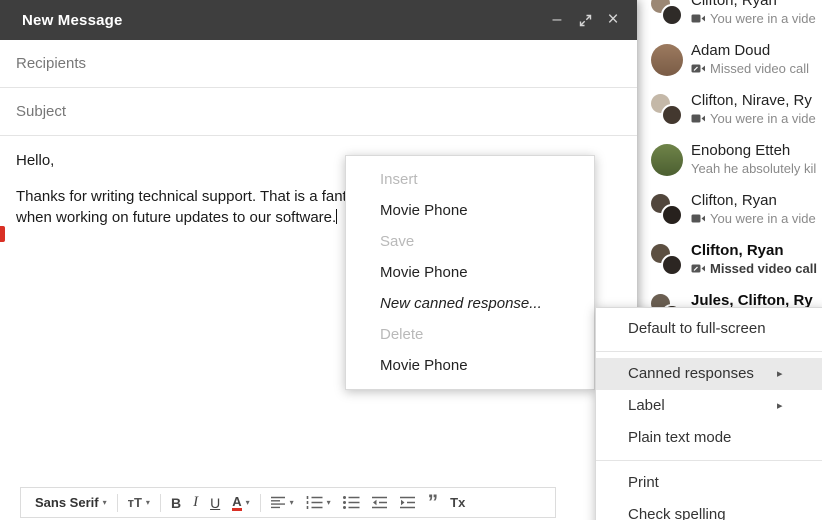 The width and height of the screenshot is (822, 520). I want to click on formatting-toolbar: Sans Serif ▾ тT ▾ B I U A ▾ ▾ ▾ ” Tx, so click(288, 502).